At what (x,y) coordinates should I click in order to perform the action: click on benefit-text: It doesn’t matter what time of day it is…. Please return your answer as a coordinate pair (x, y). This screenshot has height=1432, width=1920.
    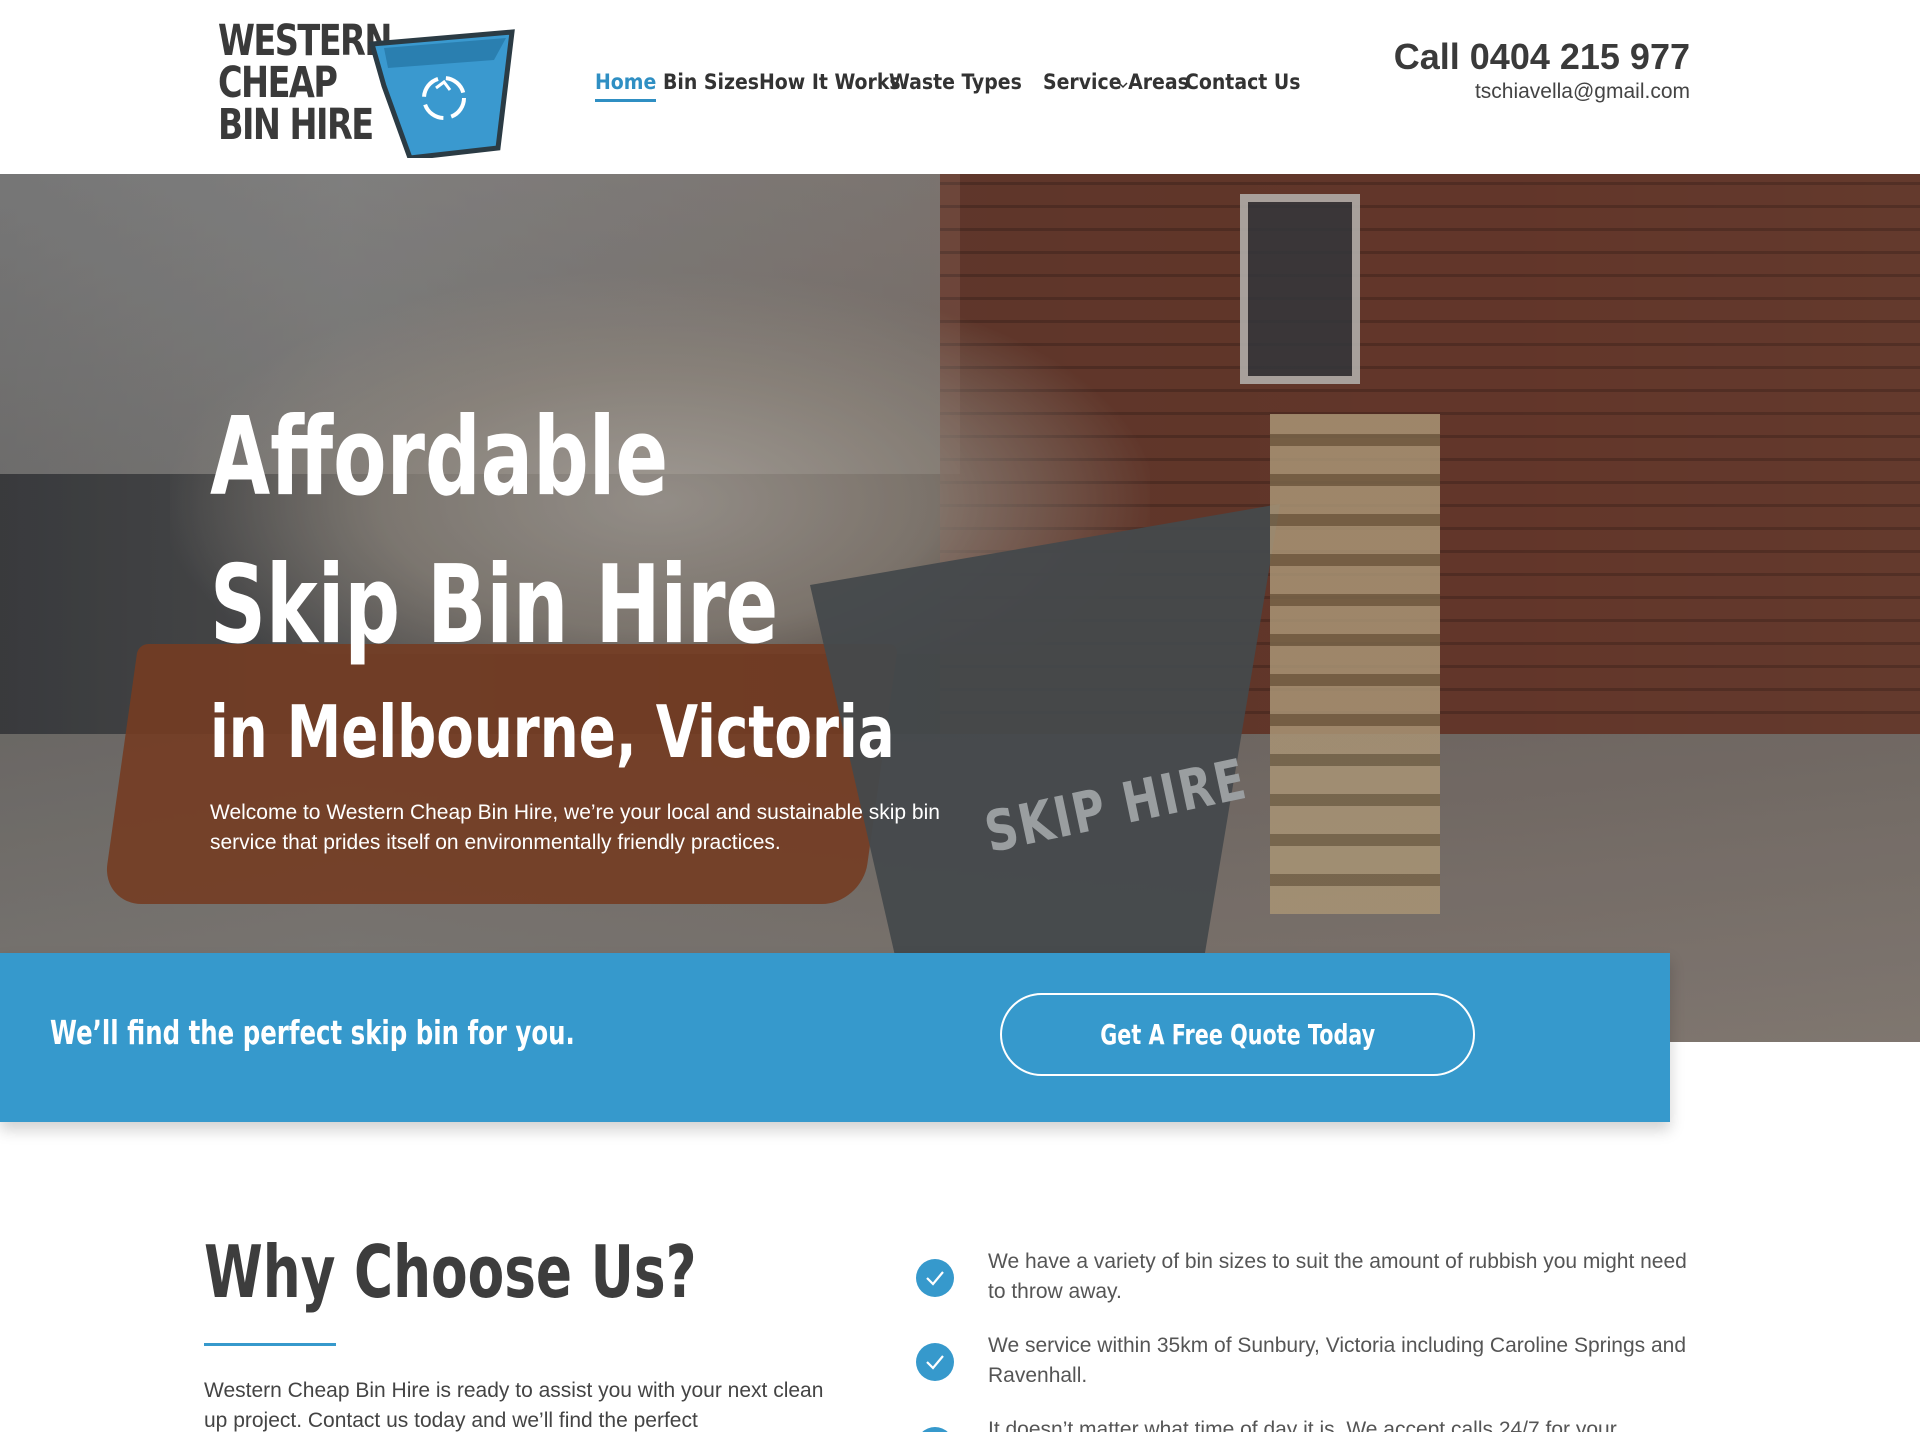
    Looking at the image, I should click on (1302, 1425).